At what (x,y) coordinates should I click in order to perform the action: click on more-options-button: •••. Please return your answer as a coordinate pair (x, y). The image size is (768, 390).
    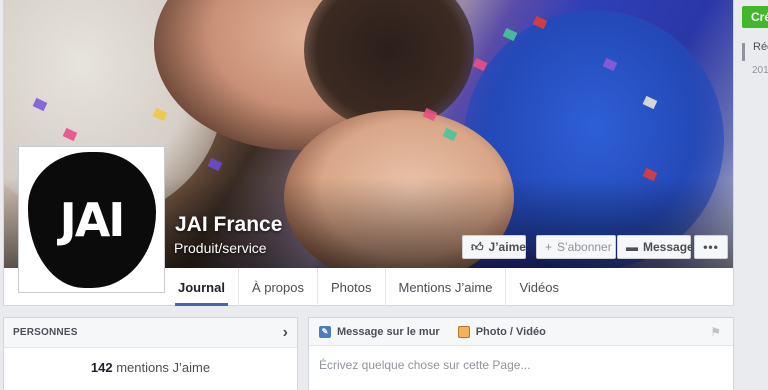
    Looking at the image, I should click on (711, 247).